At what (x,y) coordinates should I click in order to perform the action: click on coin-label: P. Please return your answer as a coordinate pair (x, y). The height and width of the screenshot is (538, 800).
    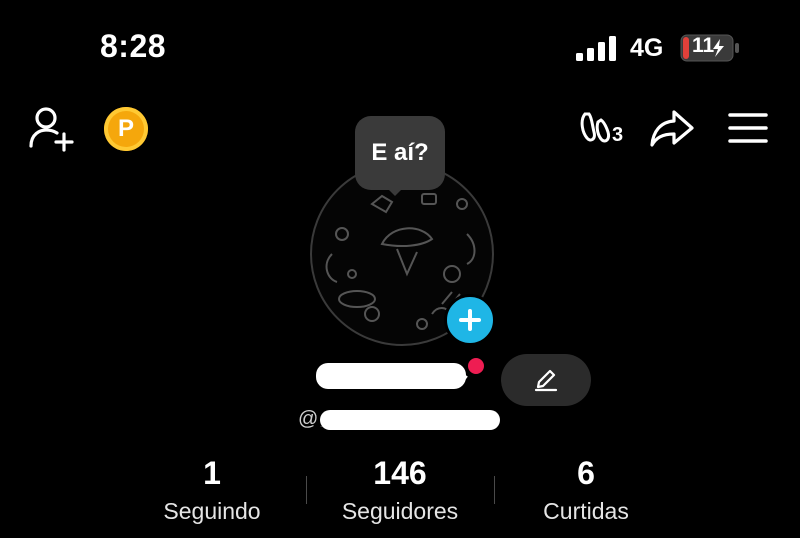
    Looking at the image, I should click on (125, 128).